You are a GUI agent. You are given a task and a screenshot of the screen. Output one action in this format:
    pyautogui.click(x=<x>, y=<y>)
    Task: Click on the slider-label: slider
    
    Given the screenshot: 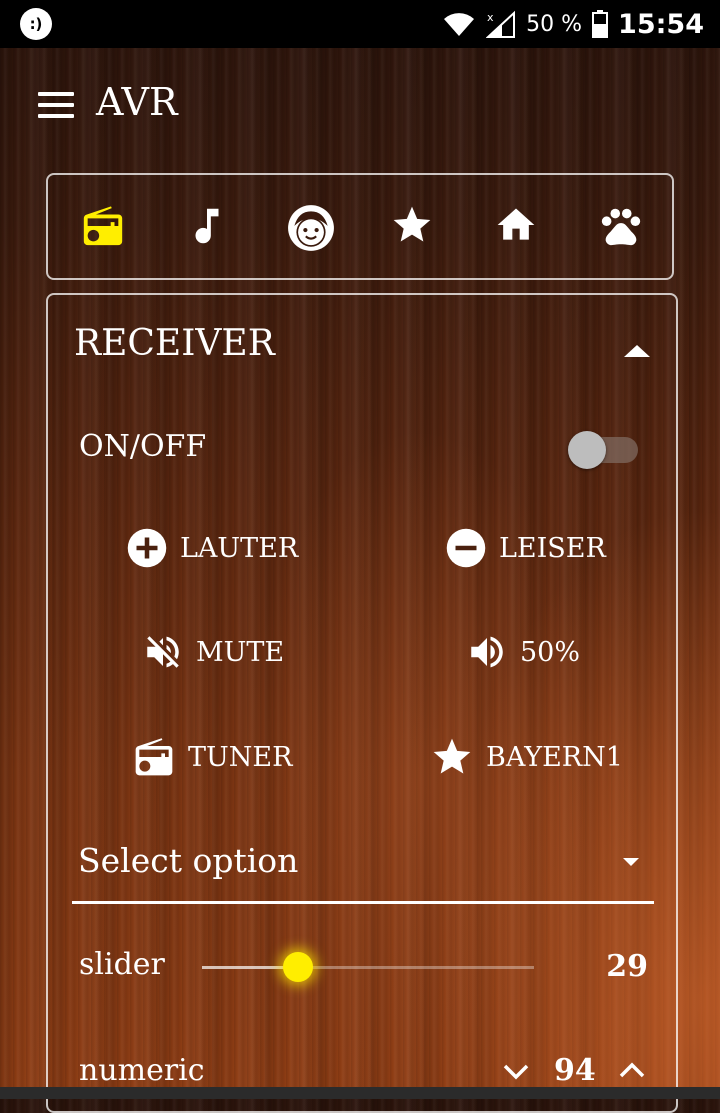 What is the action you would take?
    pyautogui.click(x=122, y=964)
    